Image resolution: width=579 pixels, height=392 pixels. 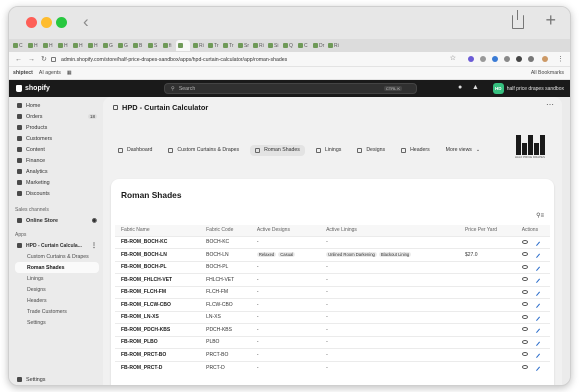 I want to click on app-link: Custom Curtains & Drapes, so click(x=56, y=256).